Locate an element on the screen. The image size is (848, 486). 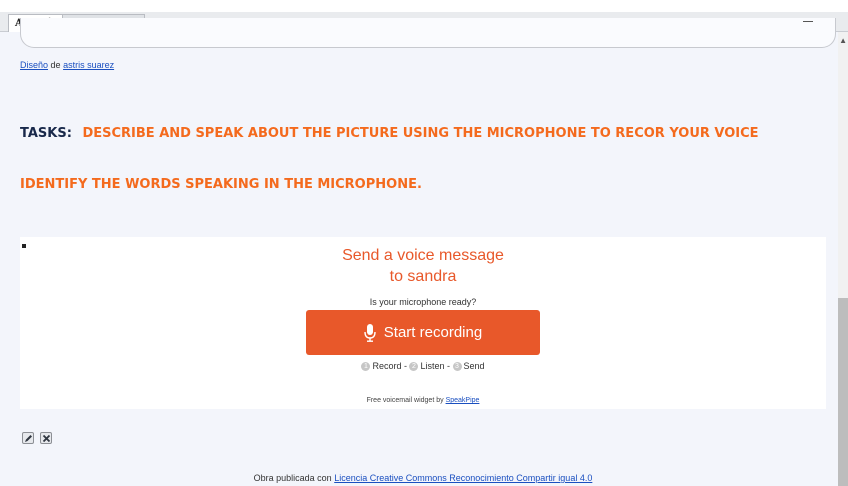
step-record: Record is located at coordinates (387, 366).